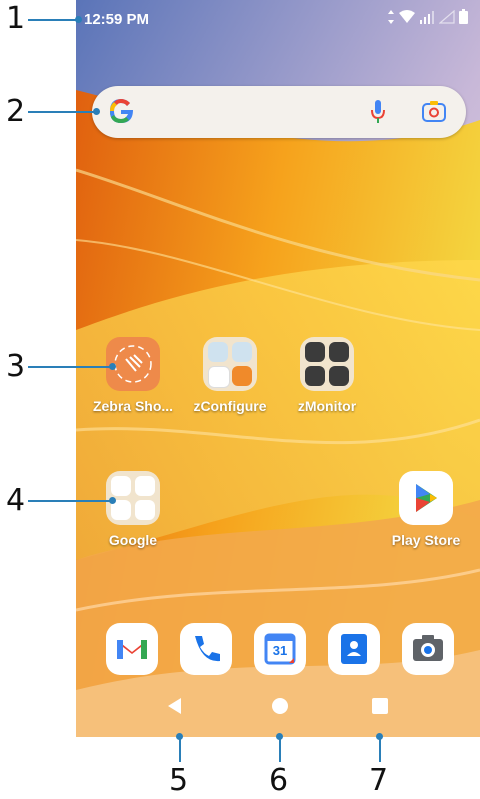 This screenshot has height=799, width=480. What do you see at coordinates (339, 376) in the screenshot?
I see `worry-free-wifi-icon` at bounding box center [339, 376].